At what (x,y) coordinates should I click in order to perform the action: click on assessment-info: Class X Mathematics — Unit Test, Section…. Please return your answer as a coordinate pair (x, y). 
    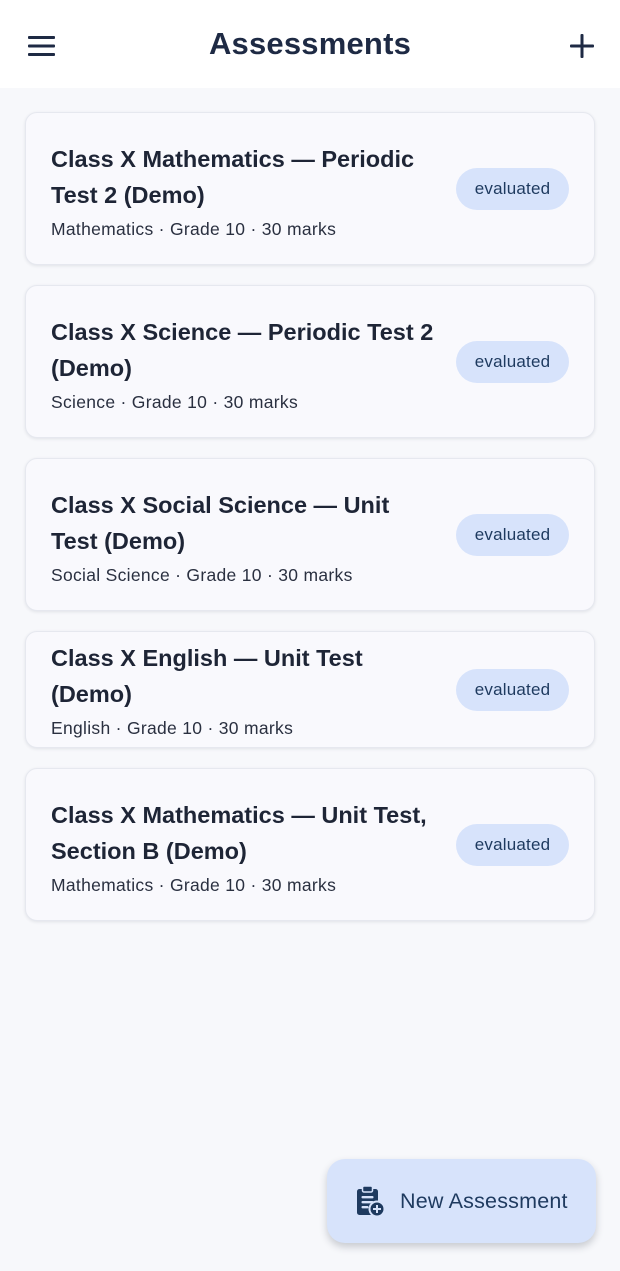
    Looking at the image, I should click on (241, 844).